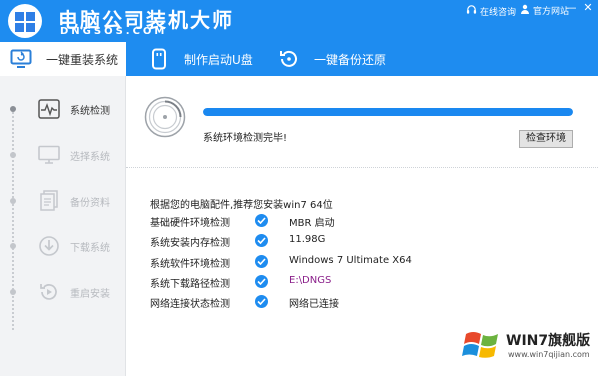 The image size is (598, 376). I want to click on tab-reinstall-system: 一键重装系统, so click(63, 59).